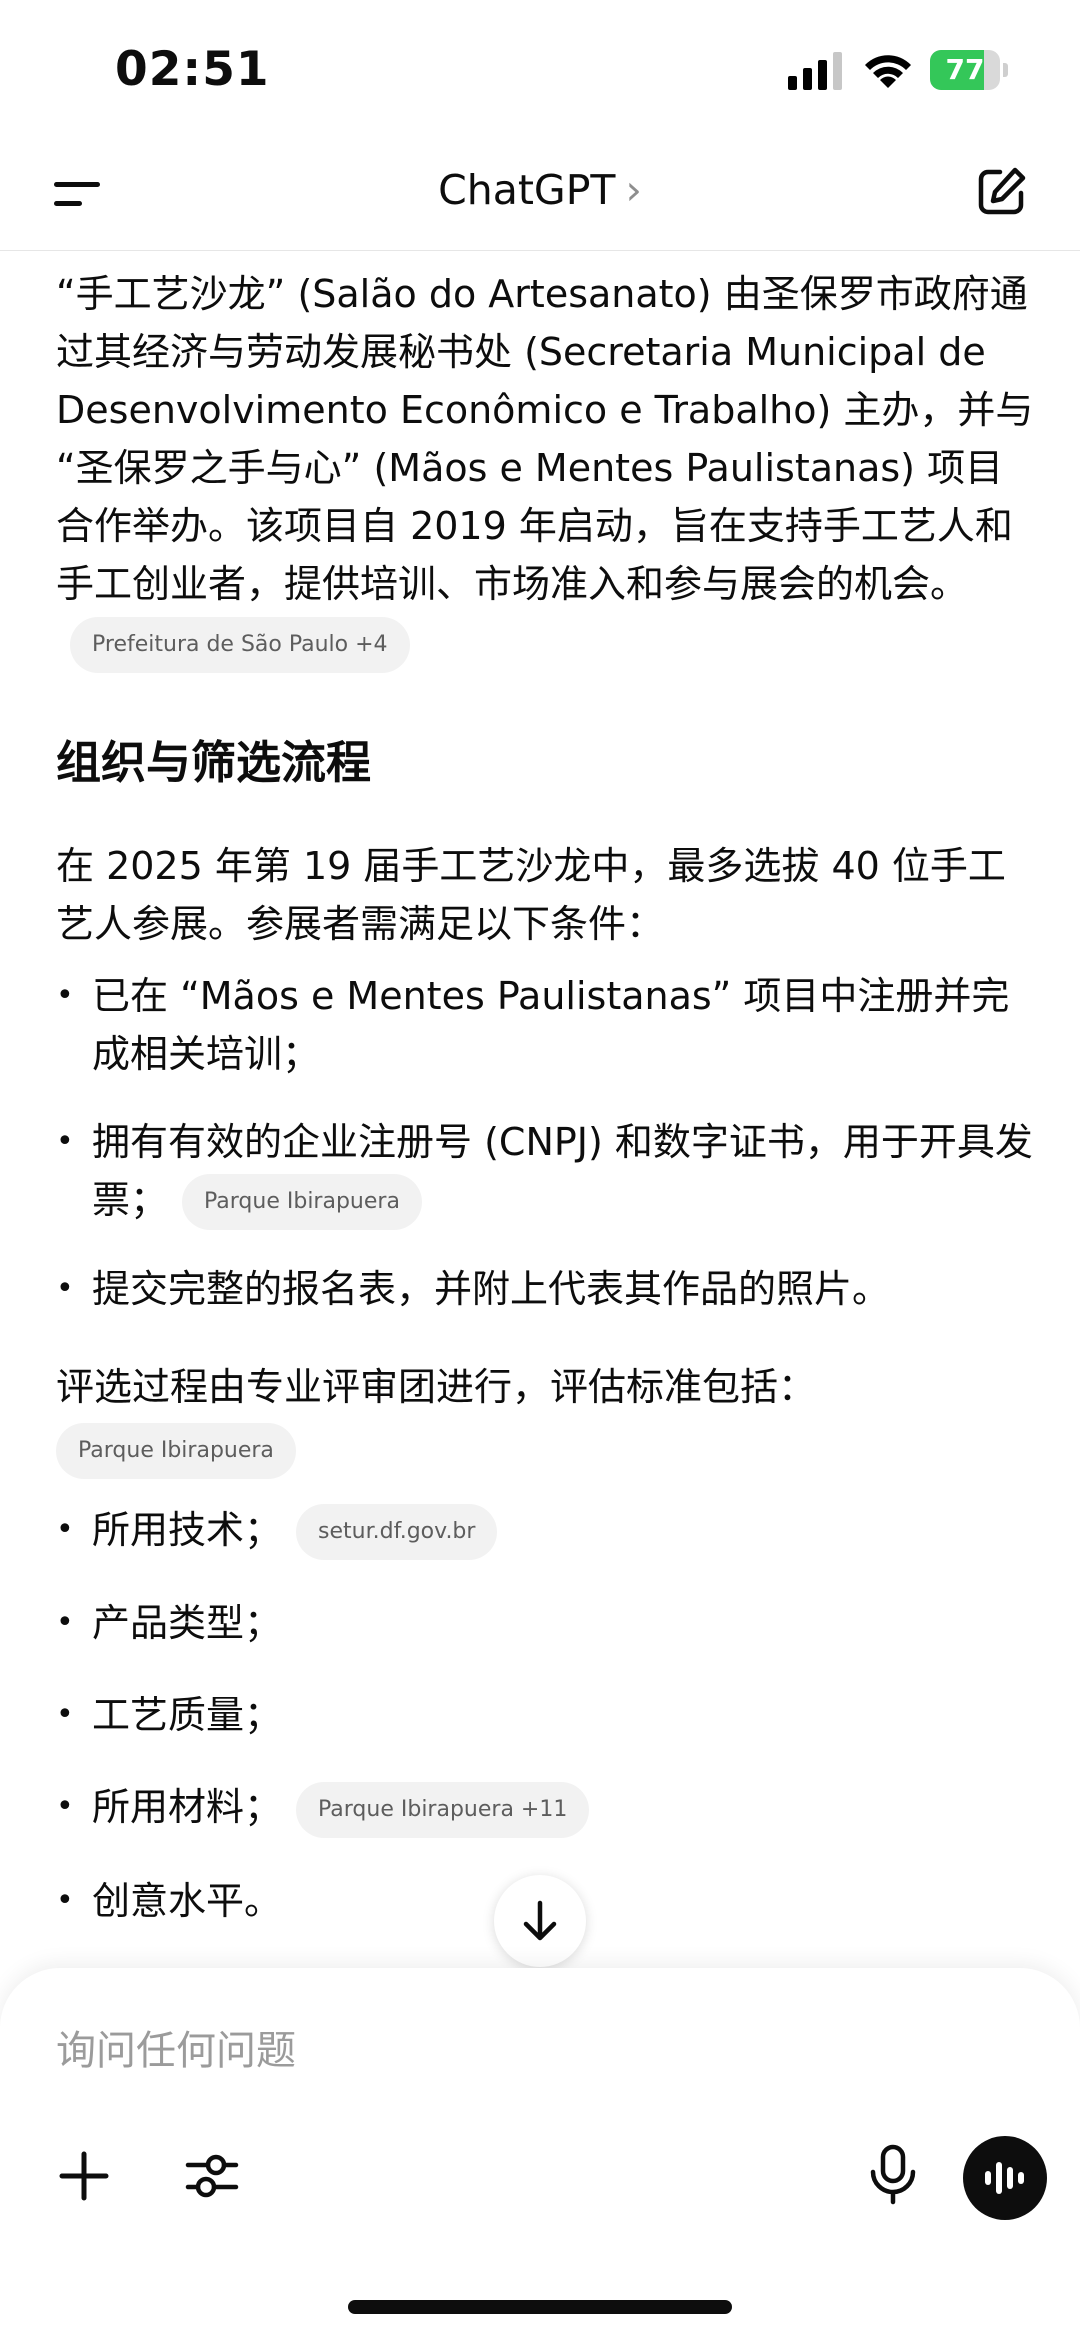 This screenshot has width=1080, height=2337. I want to click on voice-mode-button, so click(1005, 2178).